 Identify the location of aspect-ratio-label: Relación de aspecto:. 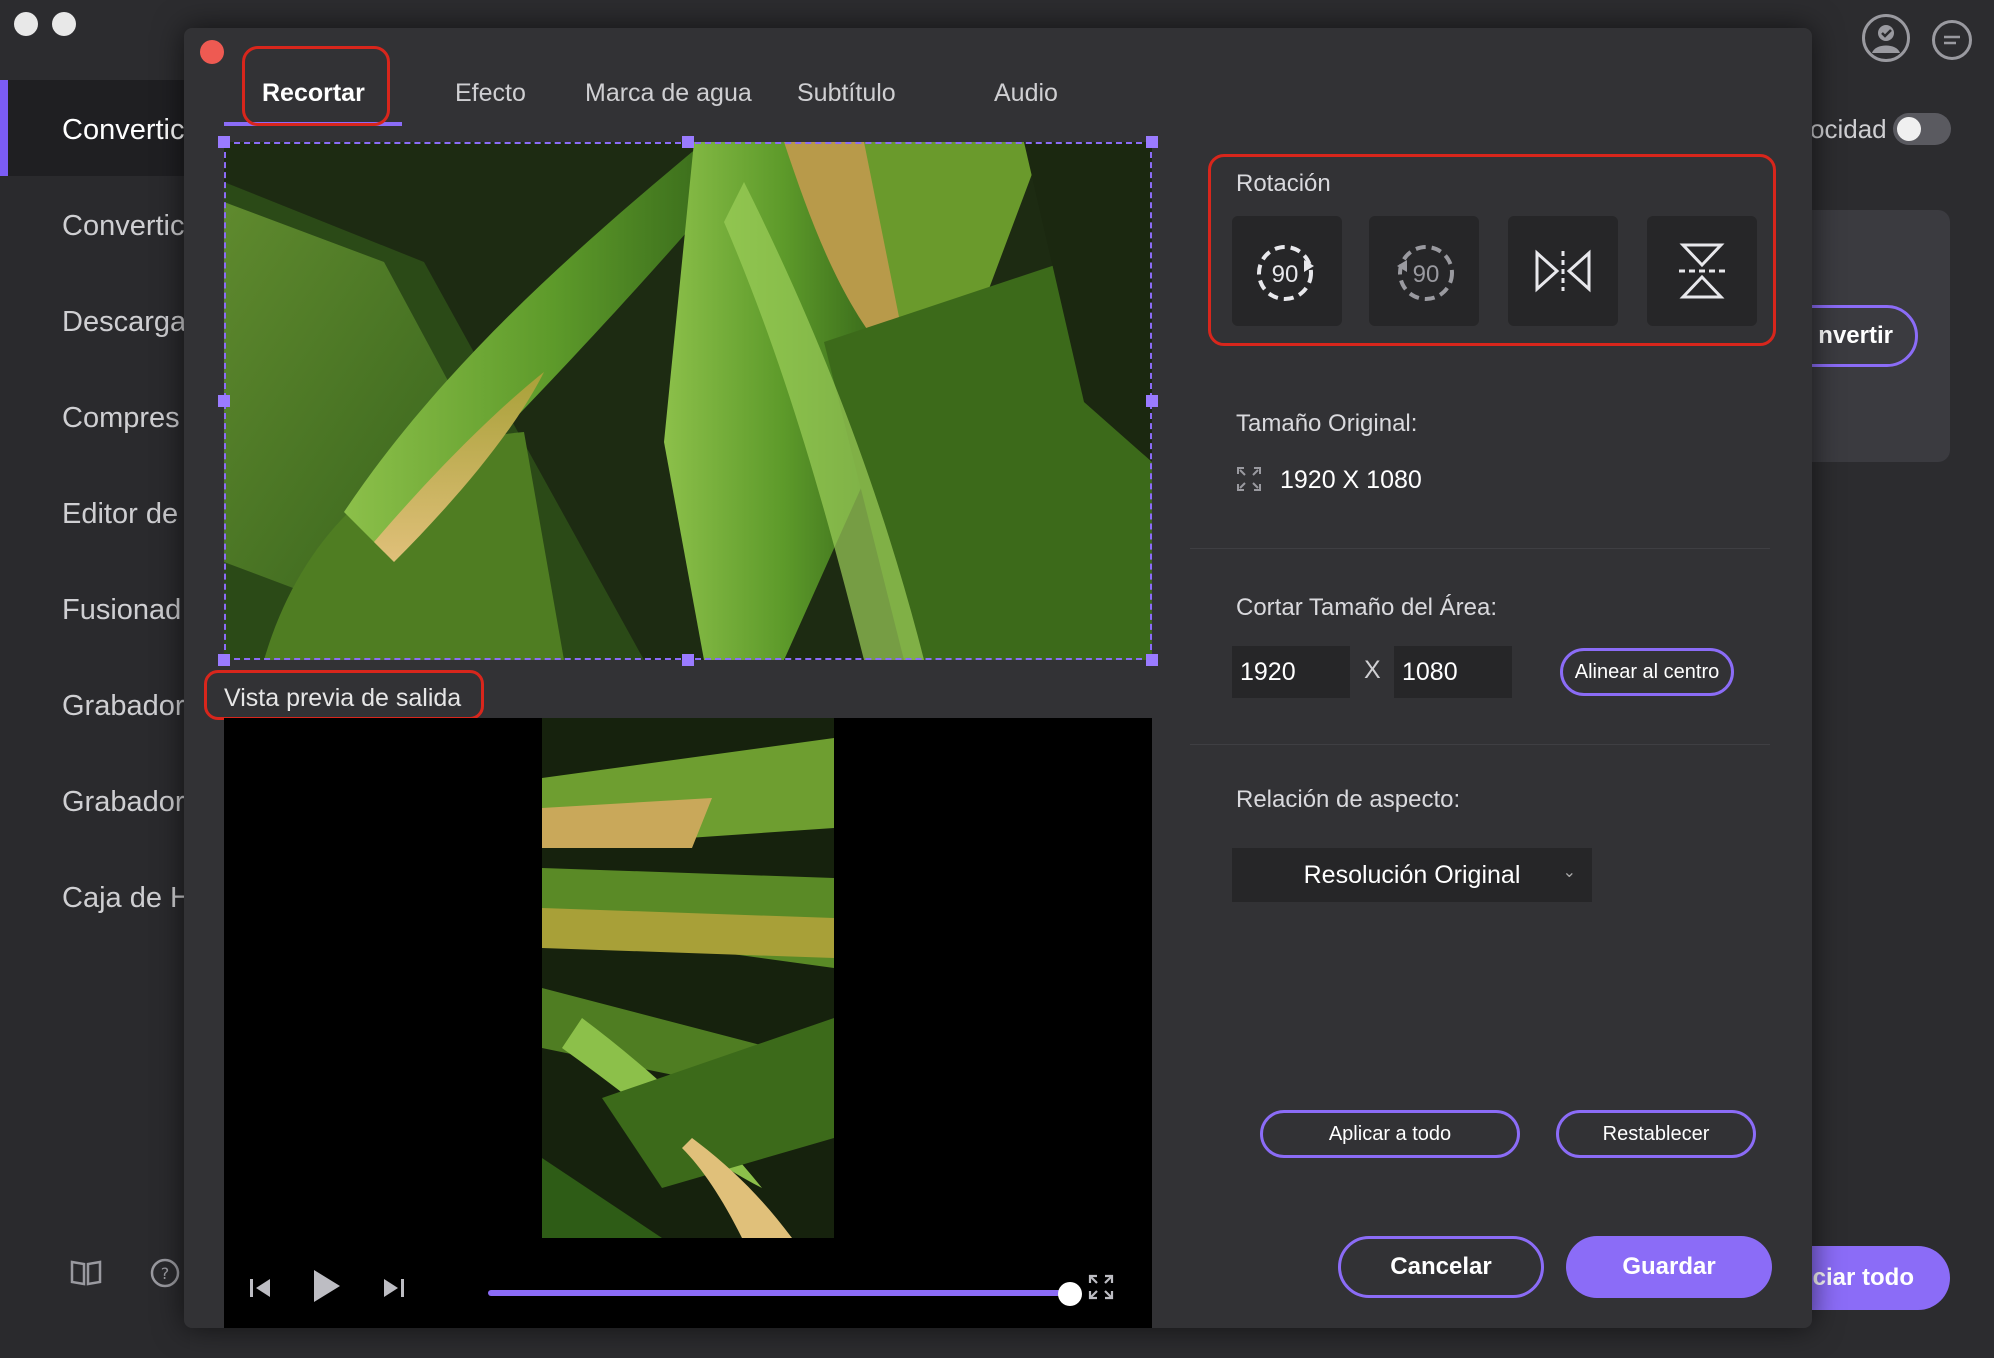
(1348, 799).